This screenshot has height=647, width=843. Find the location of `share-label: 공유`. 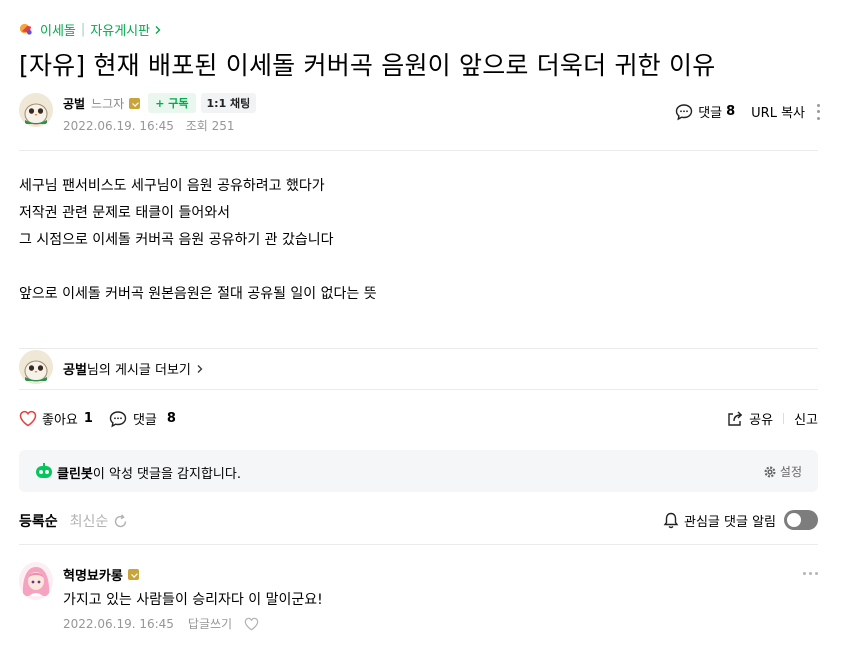

share-label: 공유 is located at coordinates (761, 420).